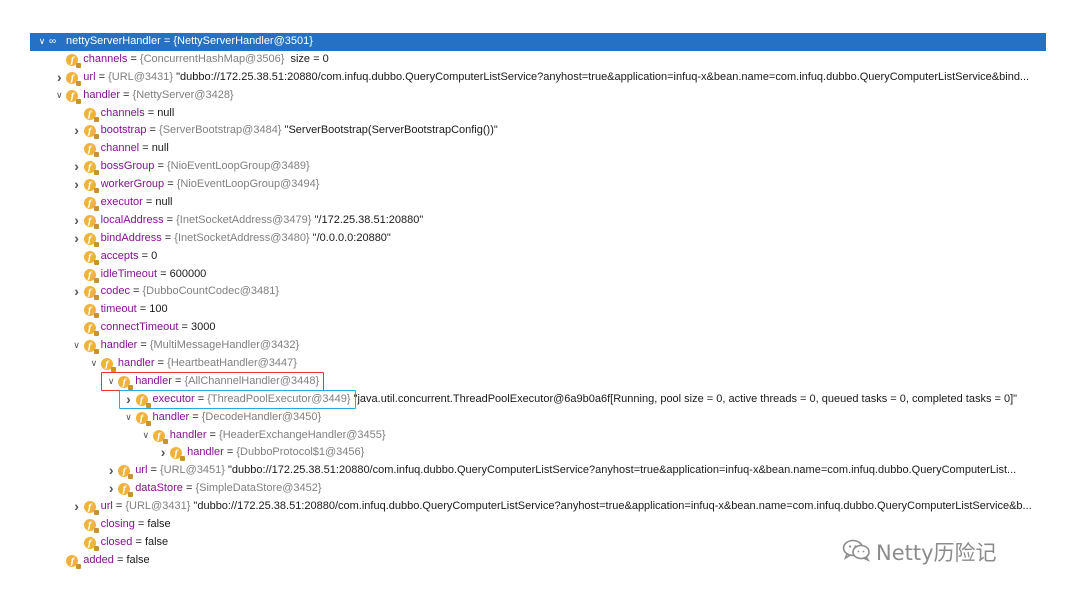 The width and height of the screenshot is (1080, 602). What do you see at coordinates (117, 524) in the screenshot?
I see `field-name: closing` at bounding box center [117, 524].